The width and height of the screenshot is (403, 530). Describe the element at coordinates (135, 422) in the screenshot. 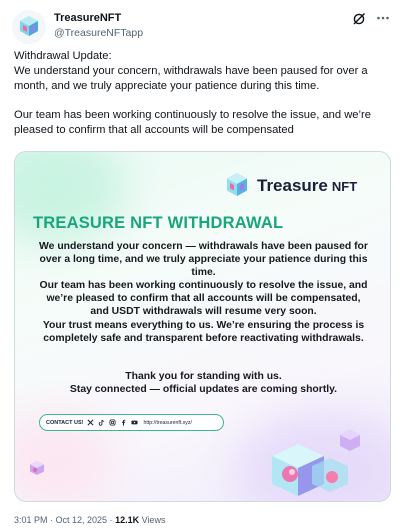

I see `youtube-icon` at that location.